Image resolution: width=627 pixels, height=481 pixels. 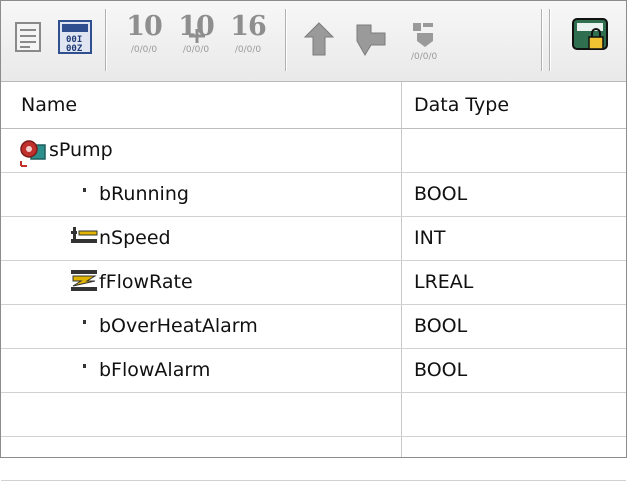 I want to click on variable-name: bRunning, so click(x=144, y=194).